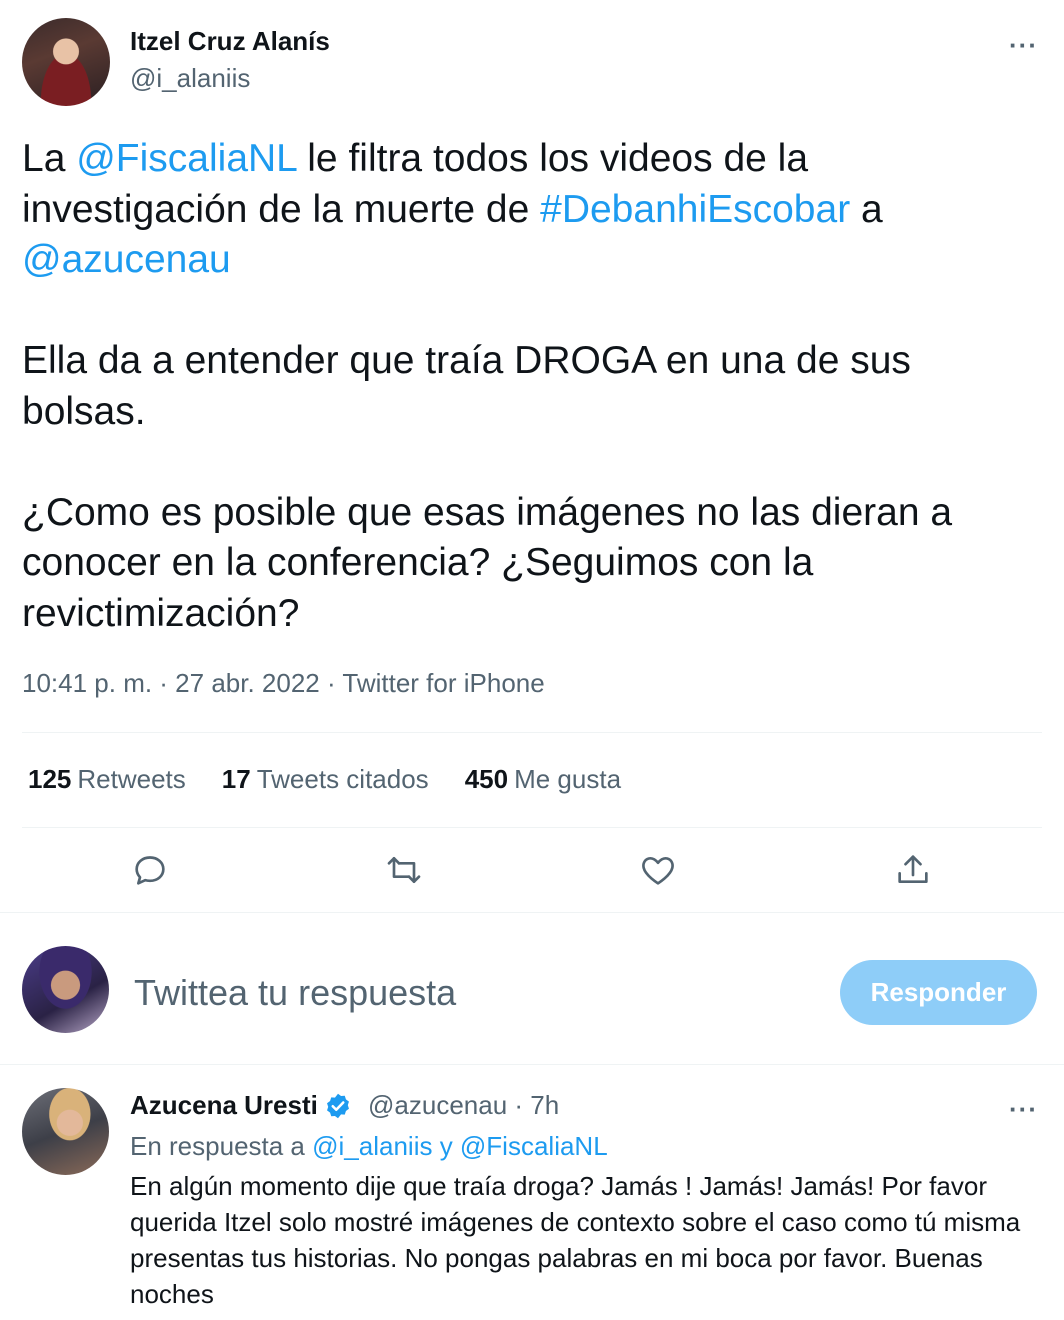 Image resolution: width=1064 pixels, height=1320 pixels. What do you see at coordinates (190, 78) in the screenshot?
I see `author-handle: @i_alaniis` at bounding box center [190, 78].